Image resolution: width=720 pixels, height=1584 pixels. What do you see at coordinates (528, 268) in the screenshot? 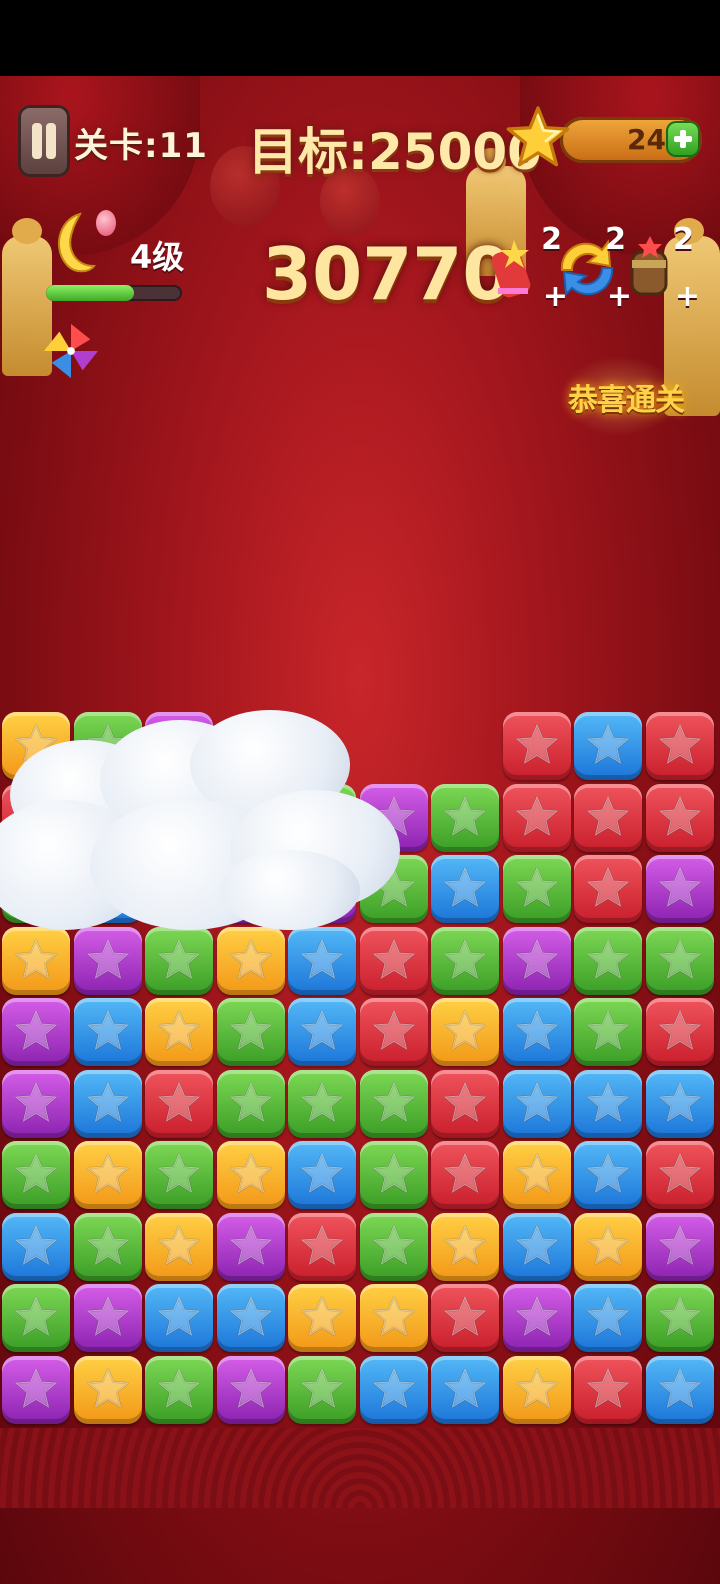
I see `tool-magic-wand: 2 +` at bounding box center [528, 268].